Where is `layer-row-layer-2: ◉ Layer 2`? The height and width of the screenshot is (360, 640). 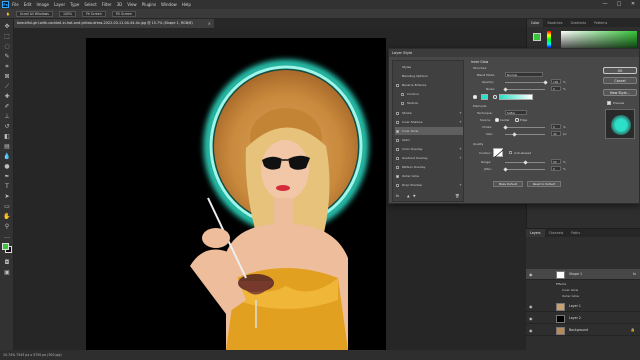
layer-row-layer-2: ◉ Layer 2 is located at coordinates (583, 318).